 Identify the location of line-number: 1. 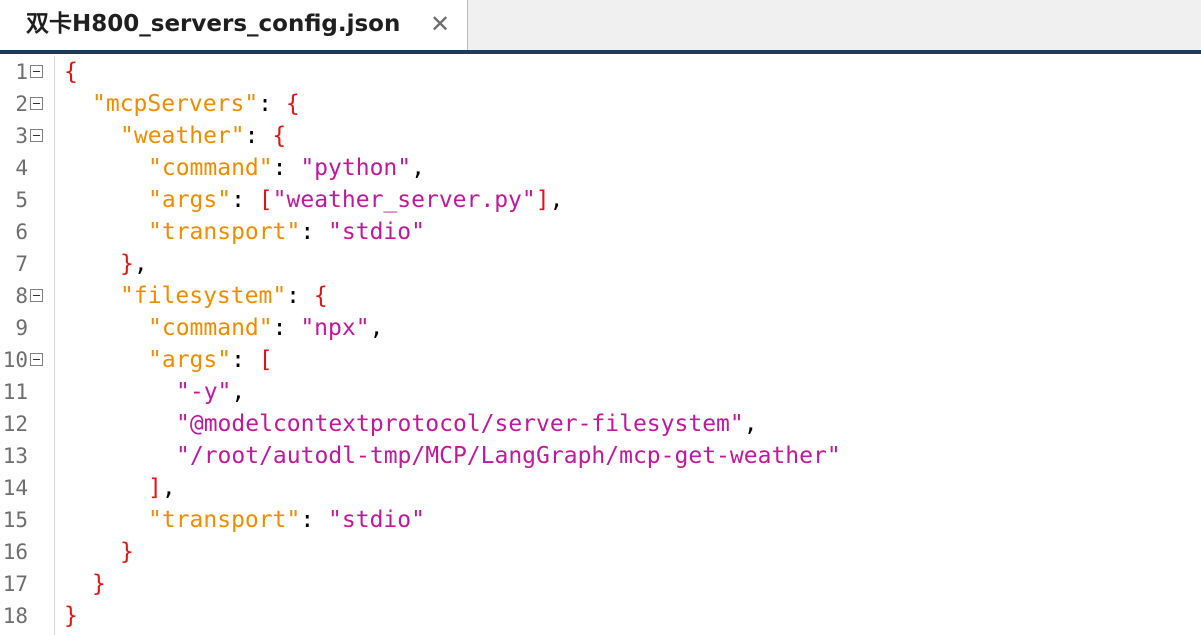
(21, 72).